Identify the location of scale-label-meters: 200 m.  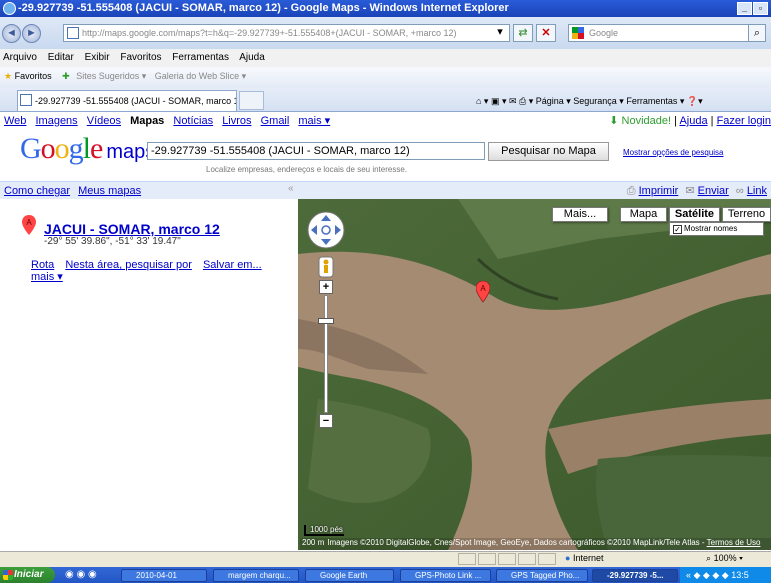
(313, 542).